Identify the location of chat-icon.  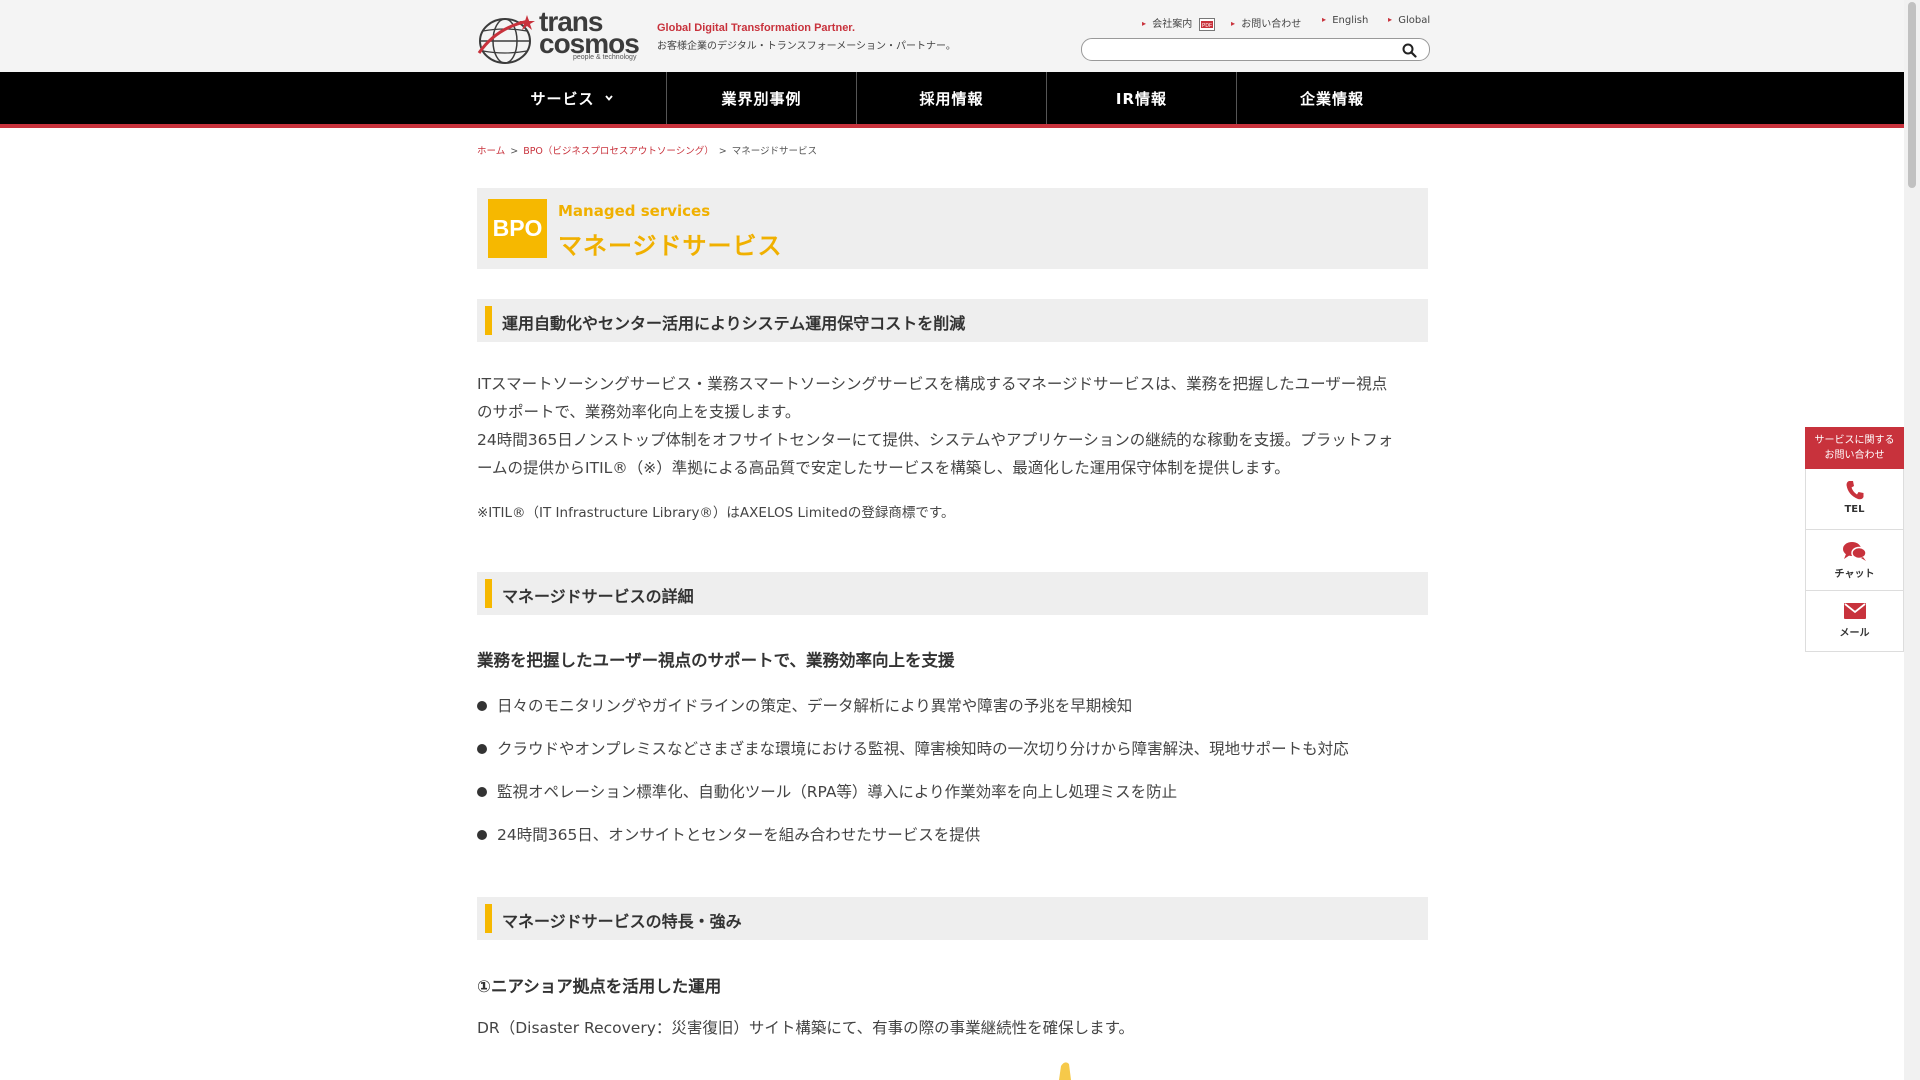
(1854, 551).